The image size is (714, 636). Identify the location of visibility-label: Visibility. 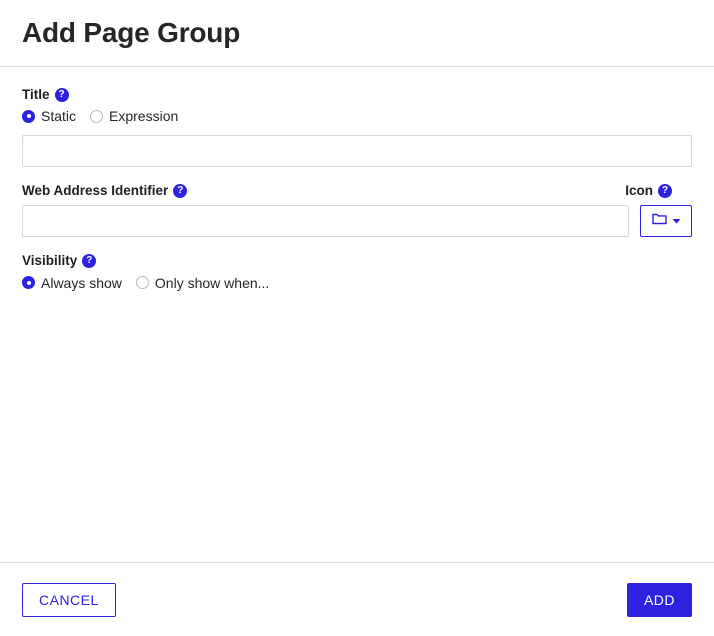
(50, 261).